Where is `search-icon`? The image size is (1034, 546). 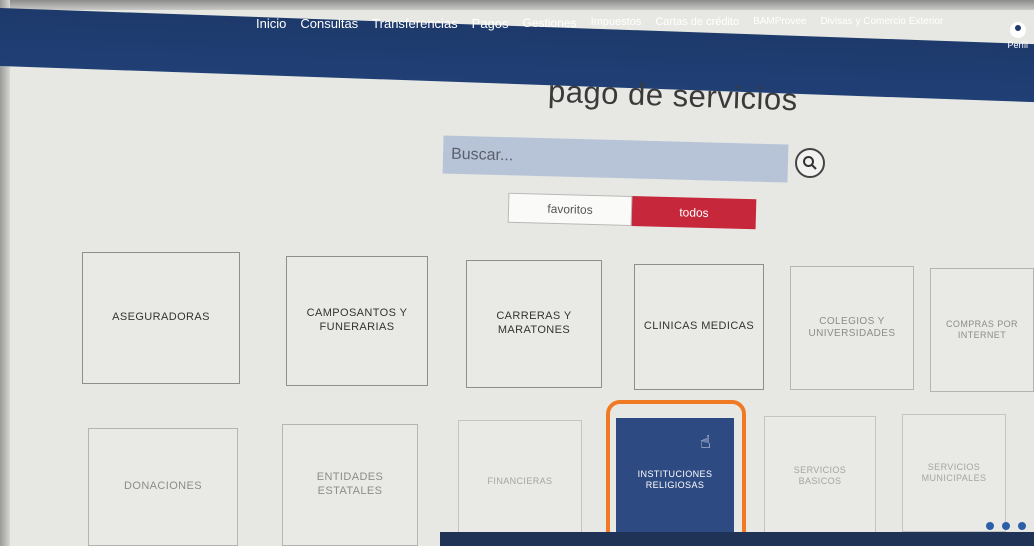 search-icon is located at coordinates (810, 163).